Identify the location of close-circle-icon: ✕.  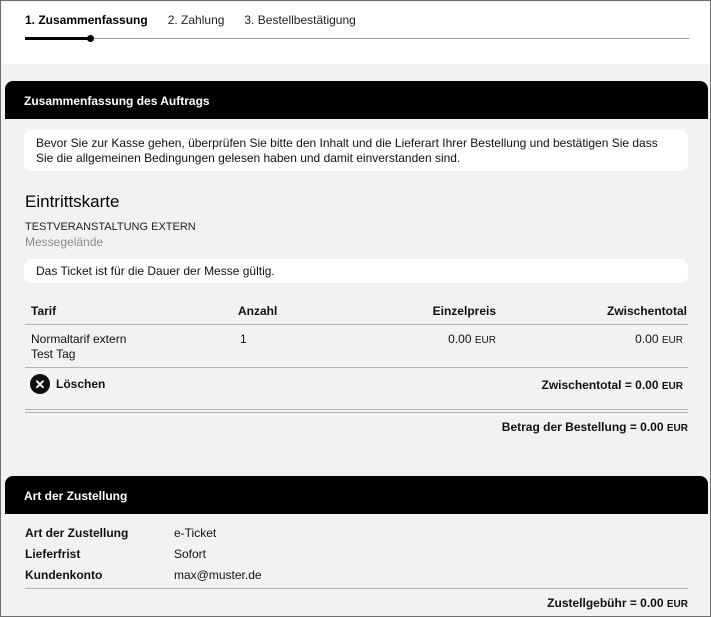
(40, 384).